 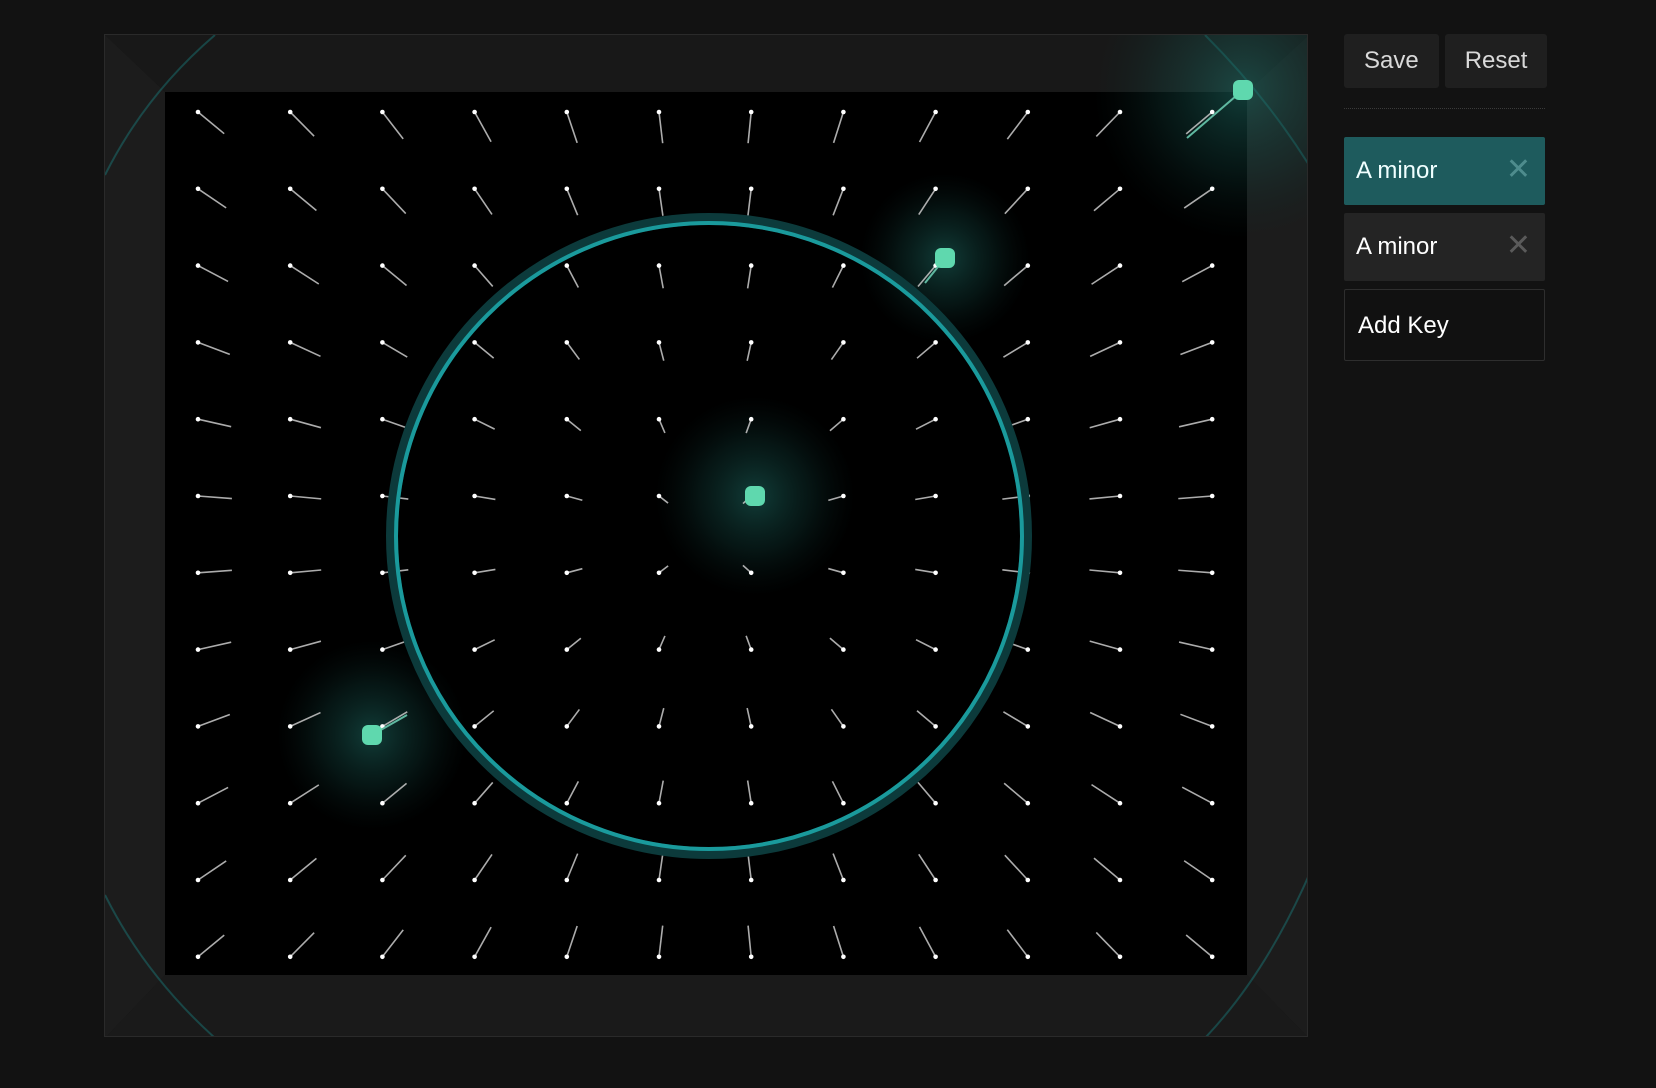 What do you see at coordinates (1444, 247) in the screenshot?
I see `key-item-a-minor-2: A minor ✕` at bounding box center [1444, 247].